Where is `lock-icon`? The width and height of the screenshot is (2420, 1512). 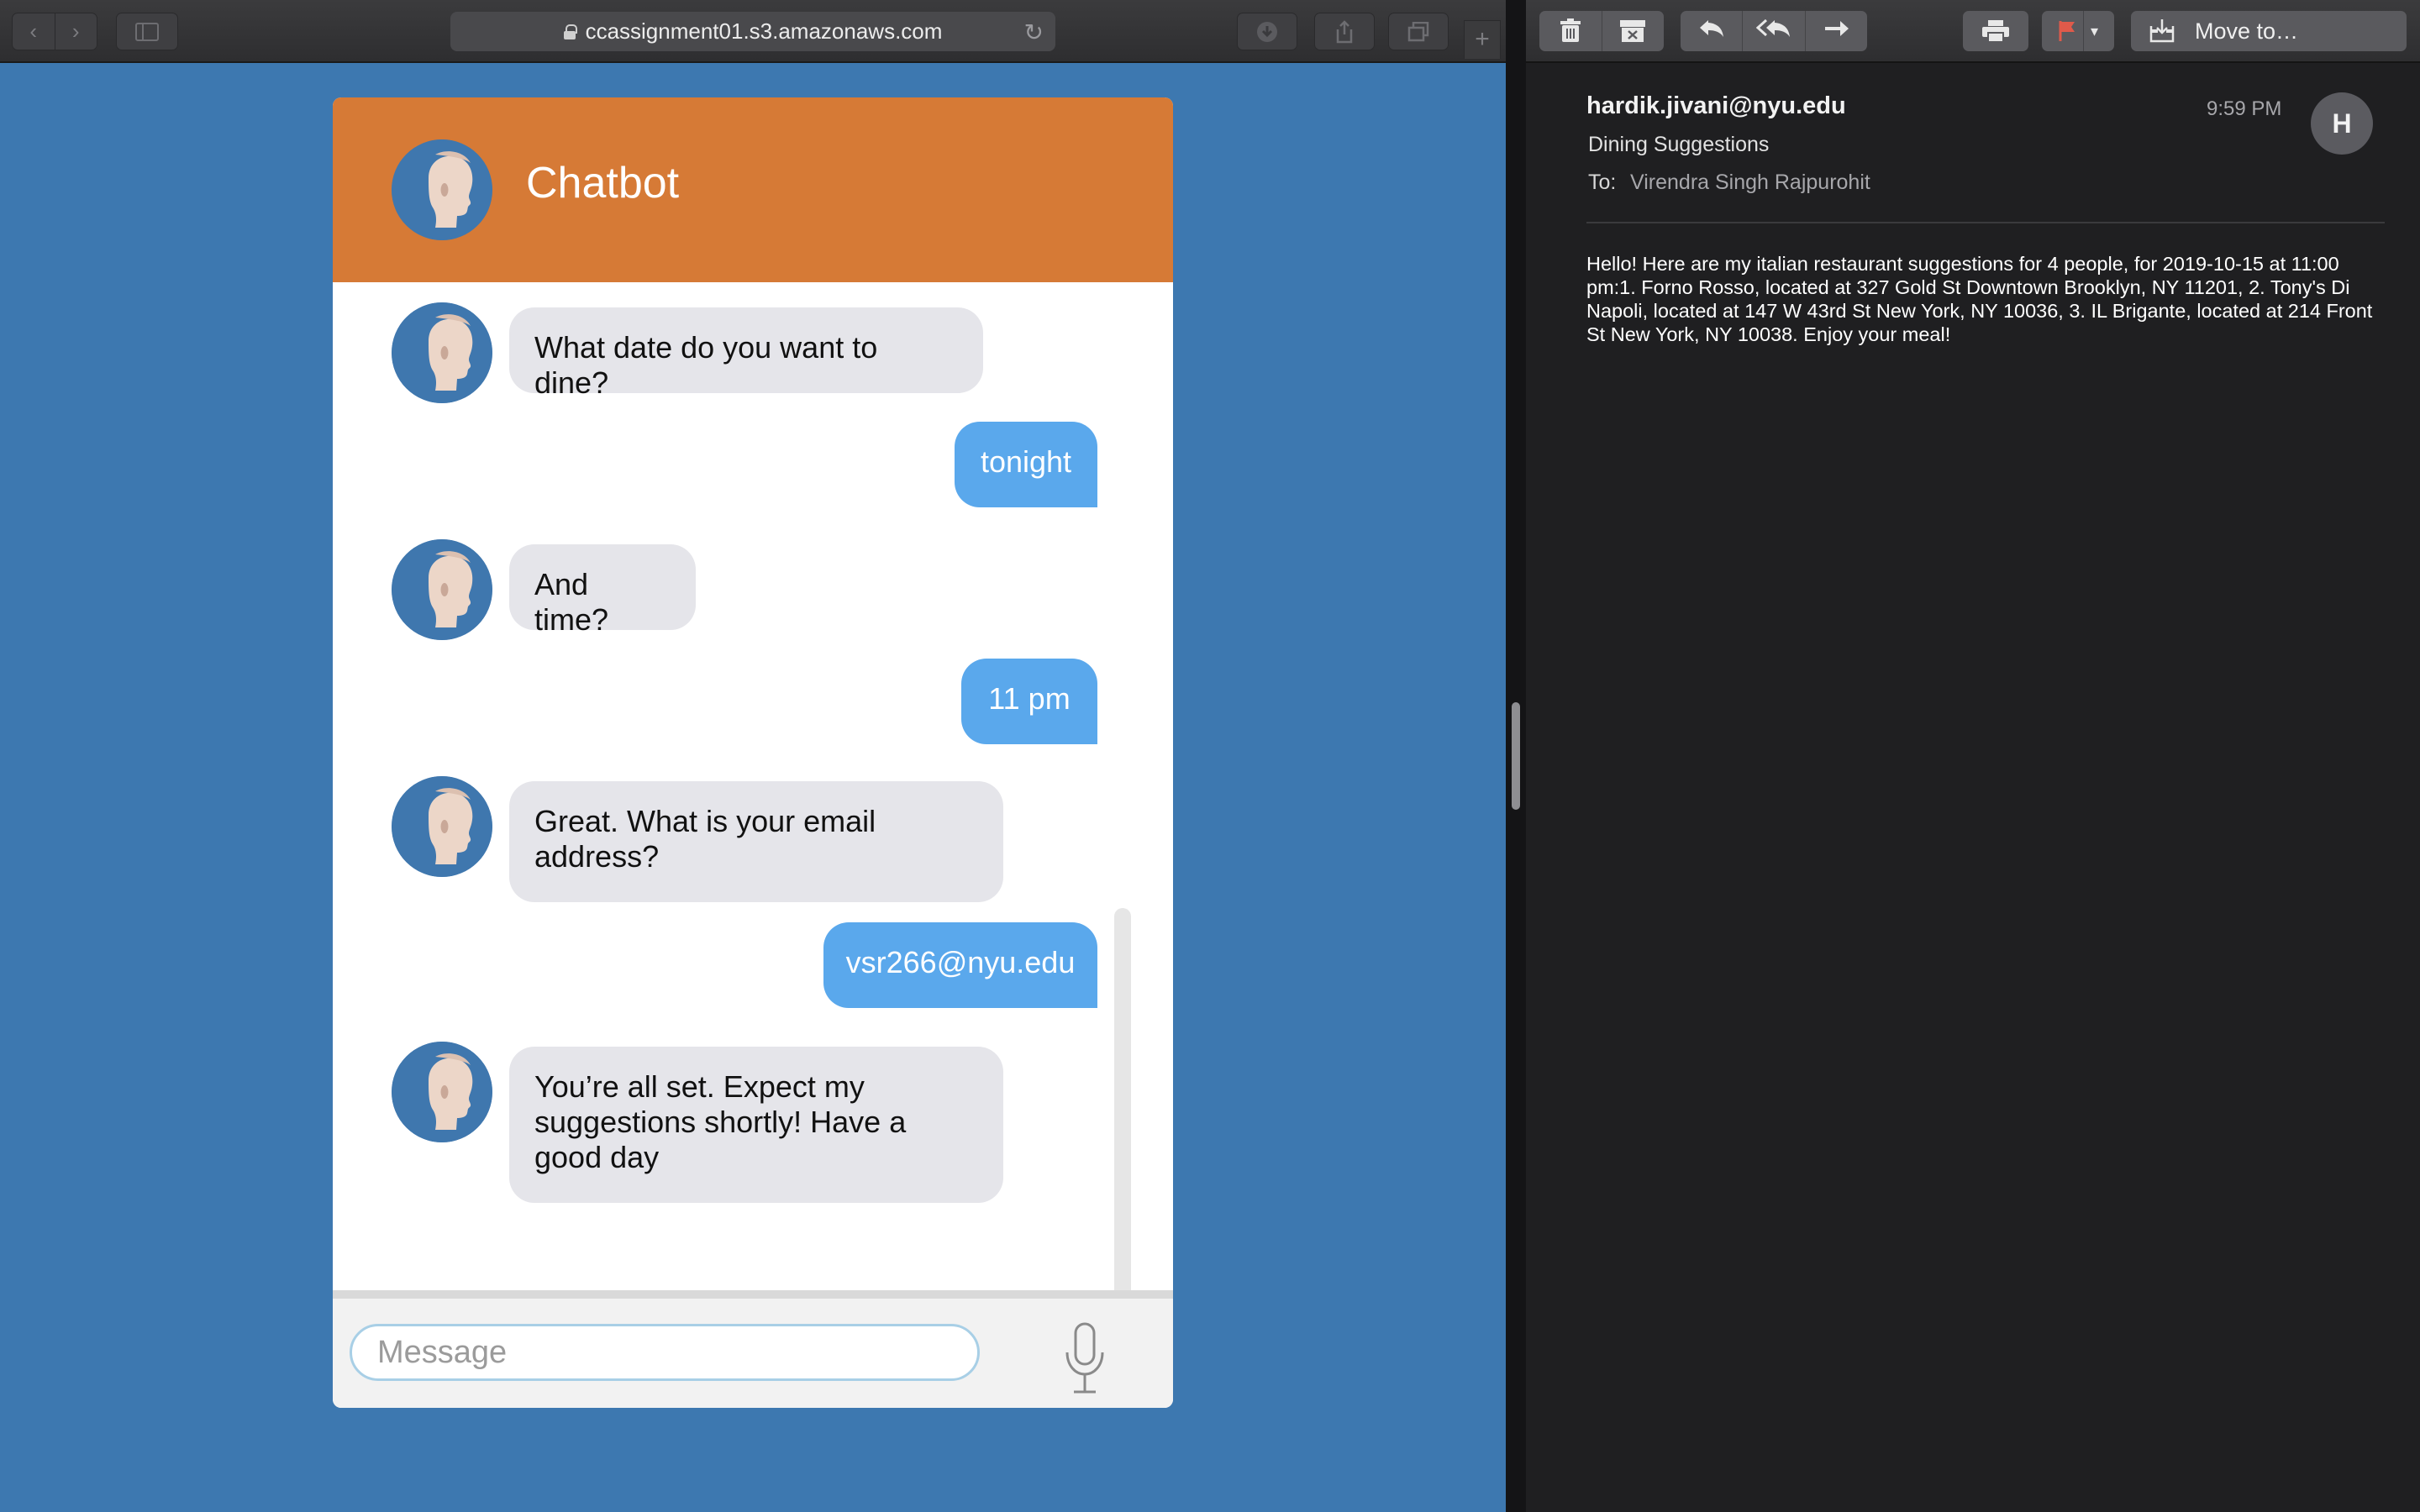
lock-icon is located at coordinates (570, 31).